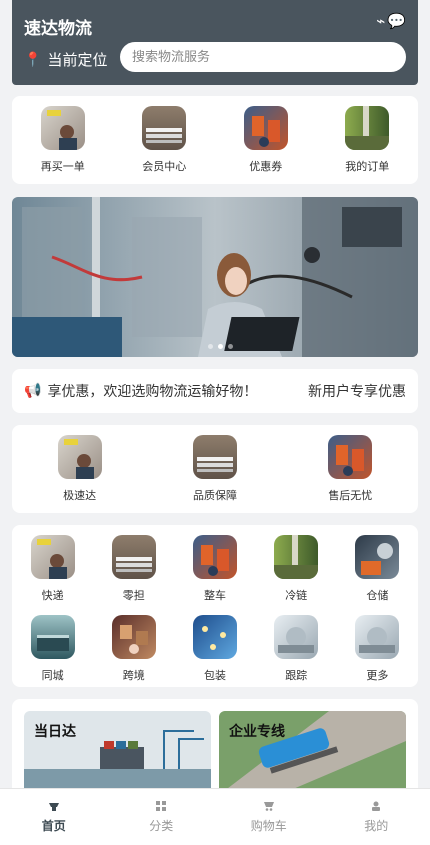 The height and width of the screenshot is (845, 430). What do you see at coordinates (80, 495) in the screenshot?
I see `feature-label: 极速达` at bounding box center [80, 495].